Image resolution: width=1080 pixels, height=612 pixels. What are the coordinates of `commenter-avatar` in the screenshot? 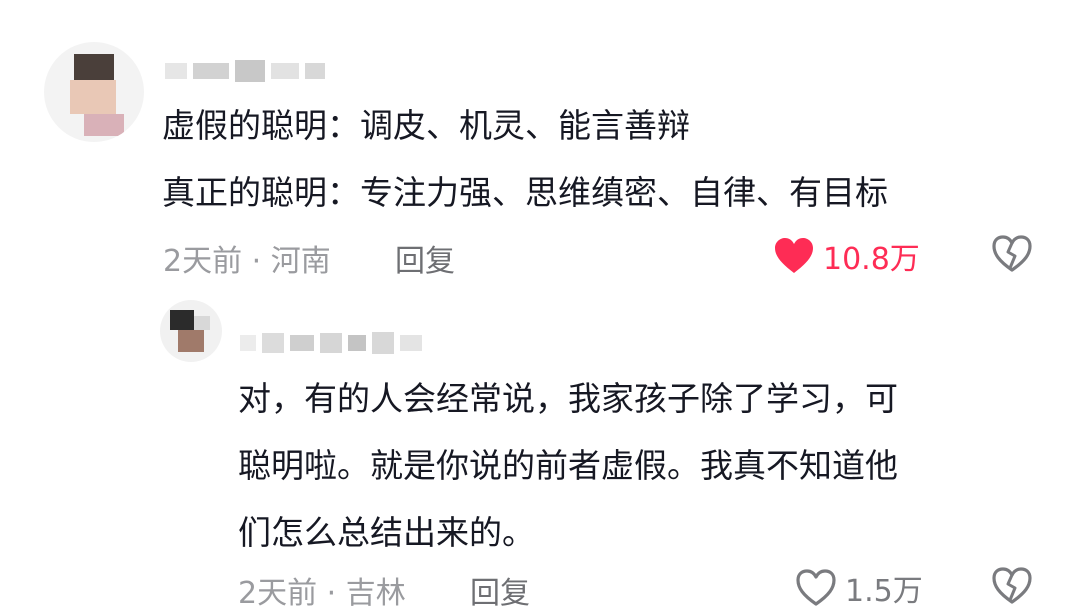 It's located at (94, 92).